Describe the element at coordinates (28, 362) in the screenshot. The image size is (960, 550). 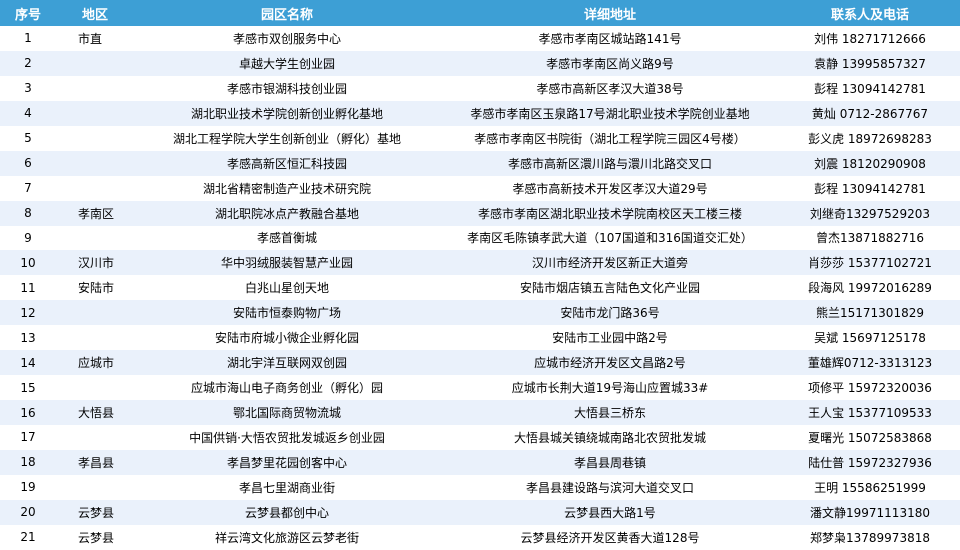
I see `cell-index: 14` at that location.